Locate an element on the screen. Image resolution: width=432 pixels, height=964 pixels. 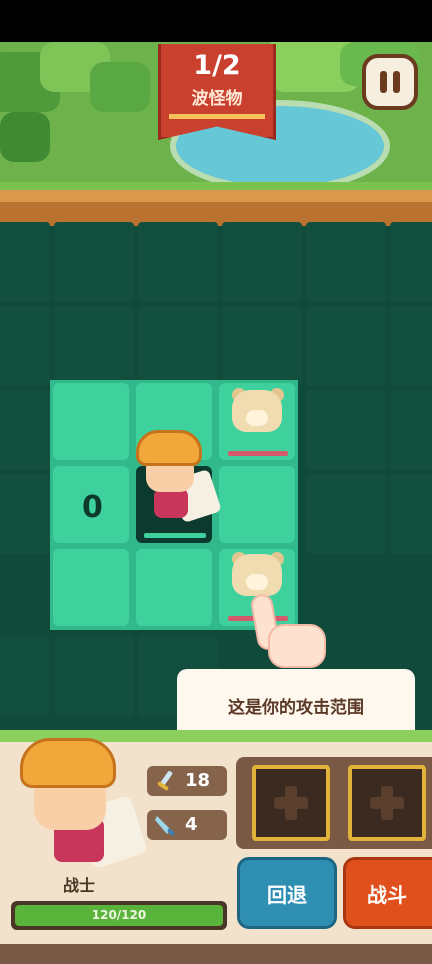
wave-label: 波怪物 is located at coordinates (217, 99).